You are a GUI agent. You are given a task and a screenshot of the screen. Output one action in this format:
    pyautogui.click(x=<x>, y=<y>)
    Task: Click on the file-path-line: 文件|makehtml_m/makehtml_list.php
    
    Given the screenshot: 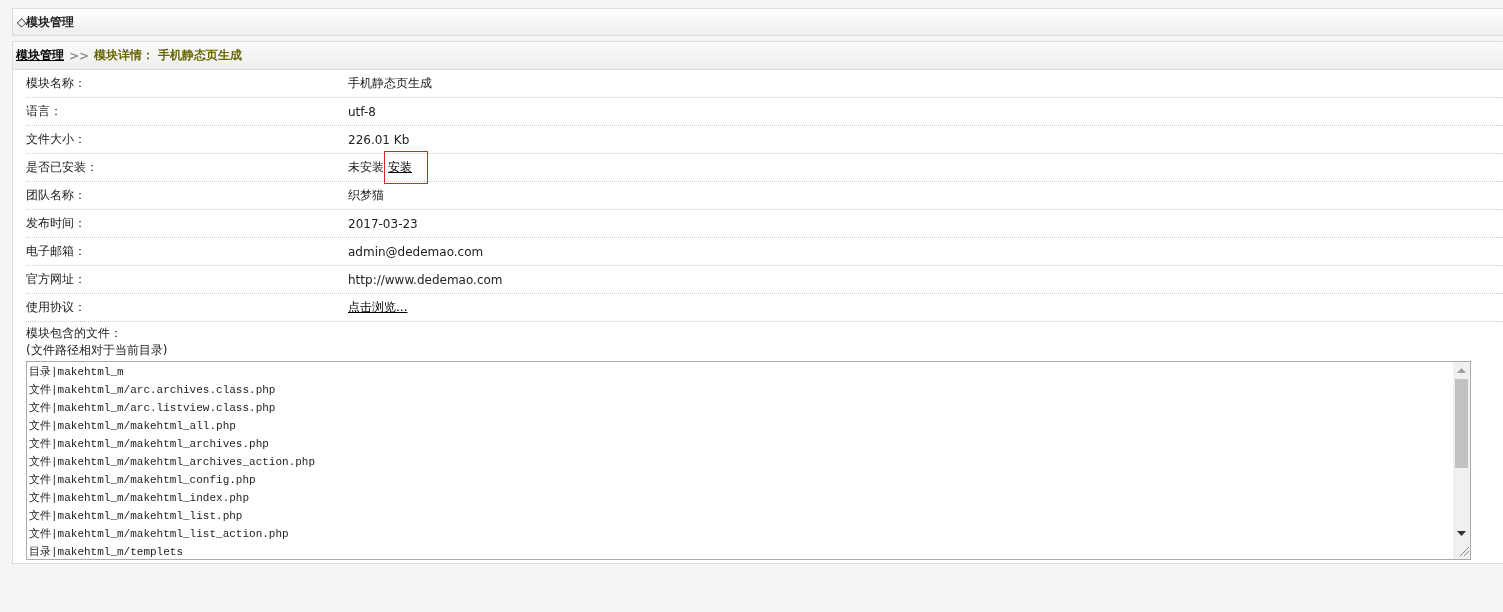 What is the action you would take?
    pyautogui.click(x=136, y=516)
    